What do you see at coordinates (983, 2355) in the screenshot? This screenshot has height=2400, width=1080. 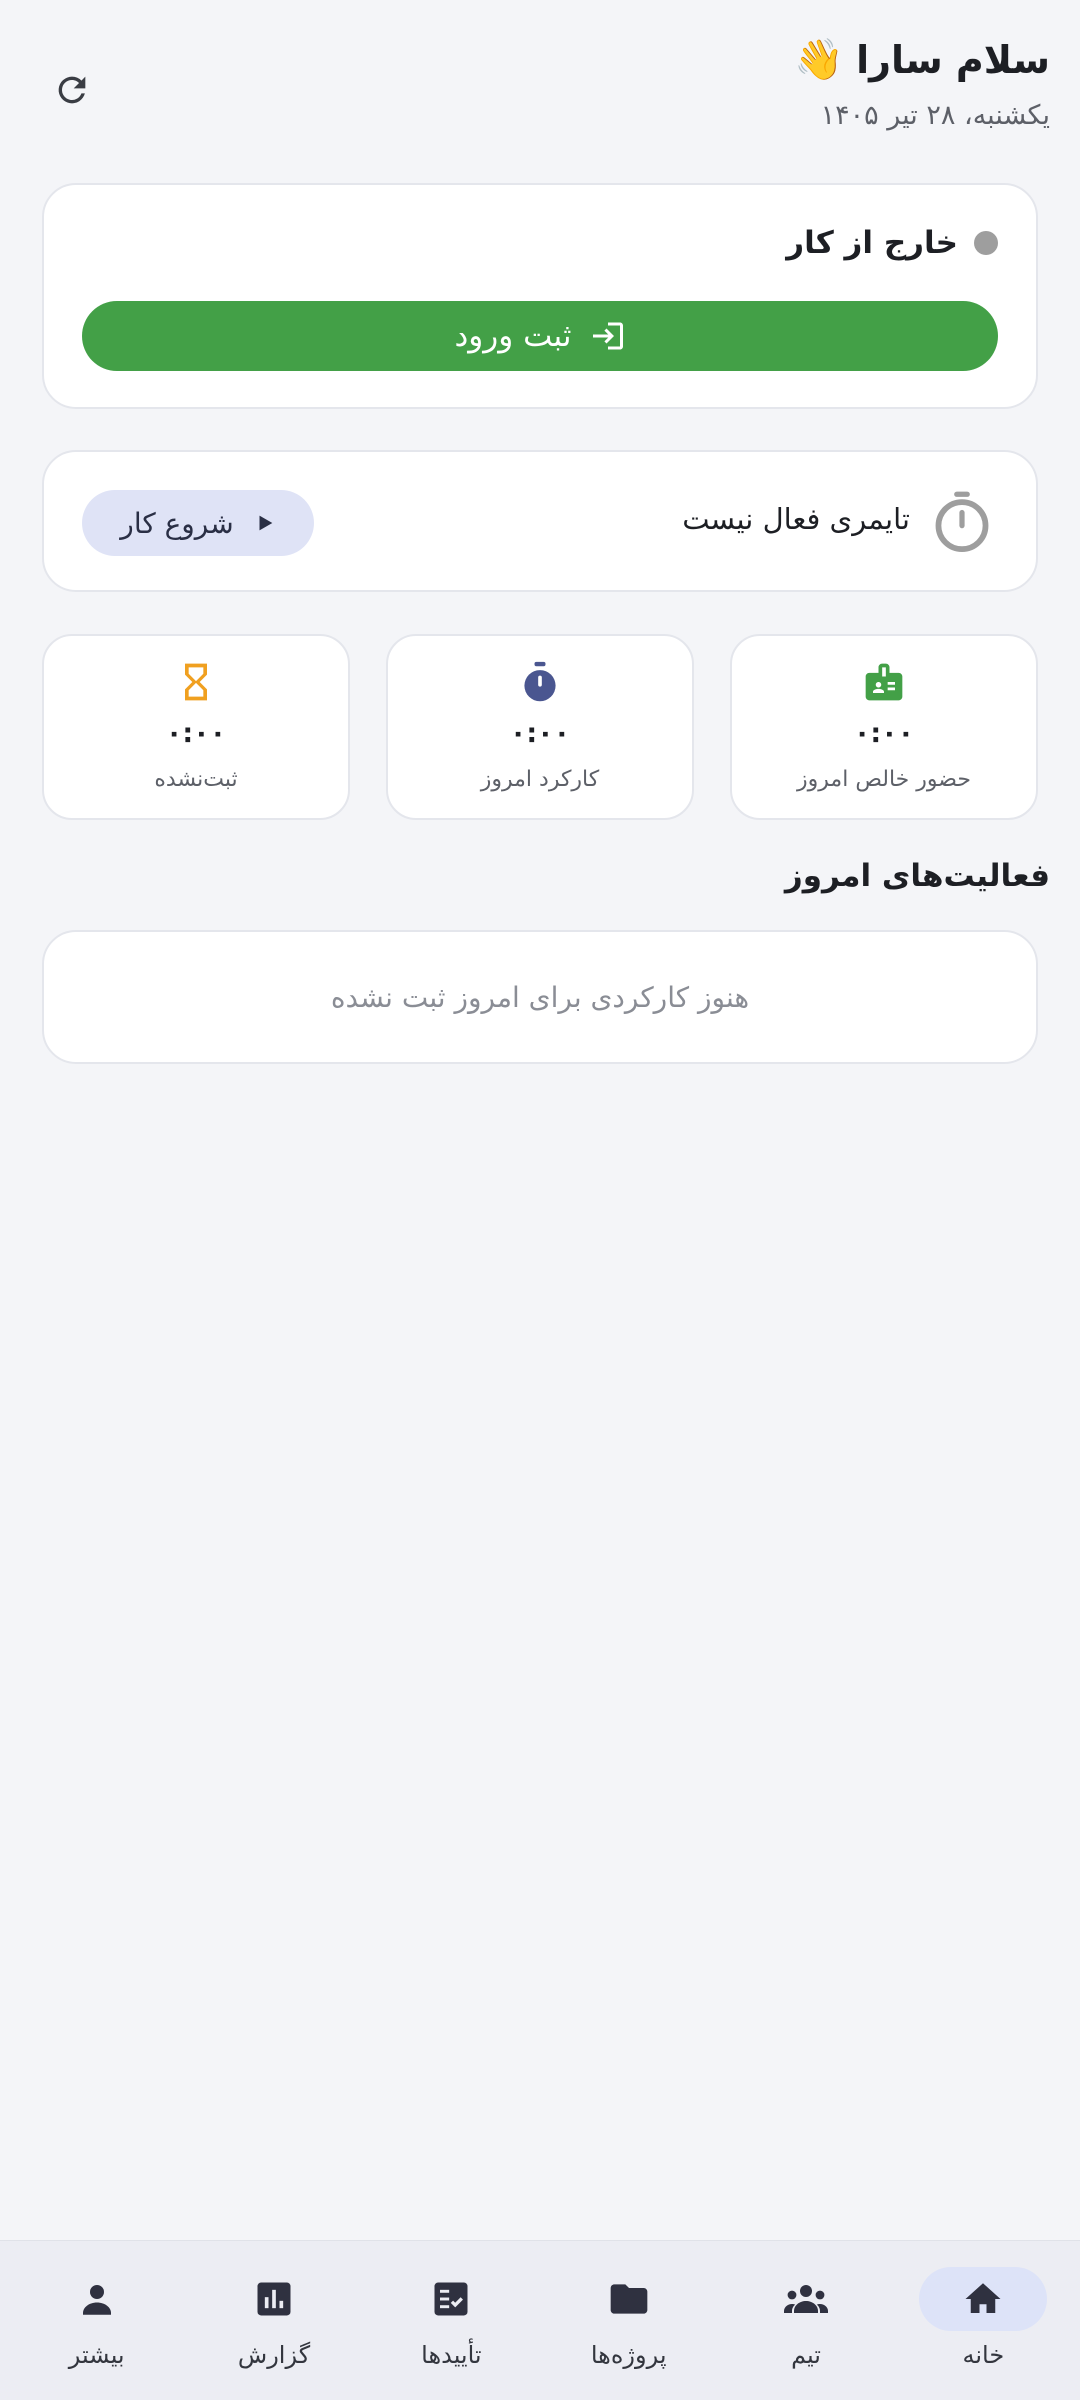 I see `nav-label: خانه` at bounding box center [983, 2355].